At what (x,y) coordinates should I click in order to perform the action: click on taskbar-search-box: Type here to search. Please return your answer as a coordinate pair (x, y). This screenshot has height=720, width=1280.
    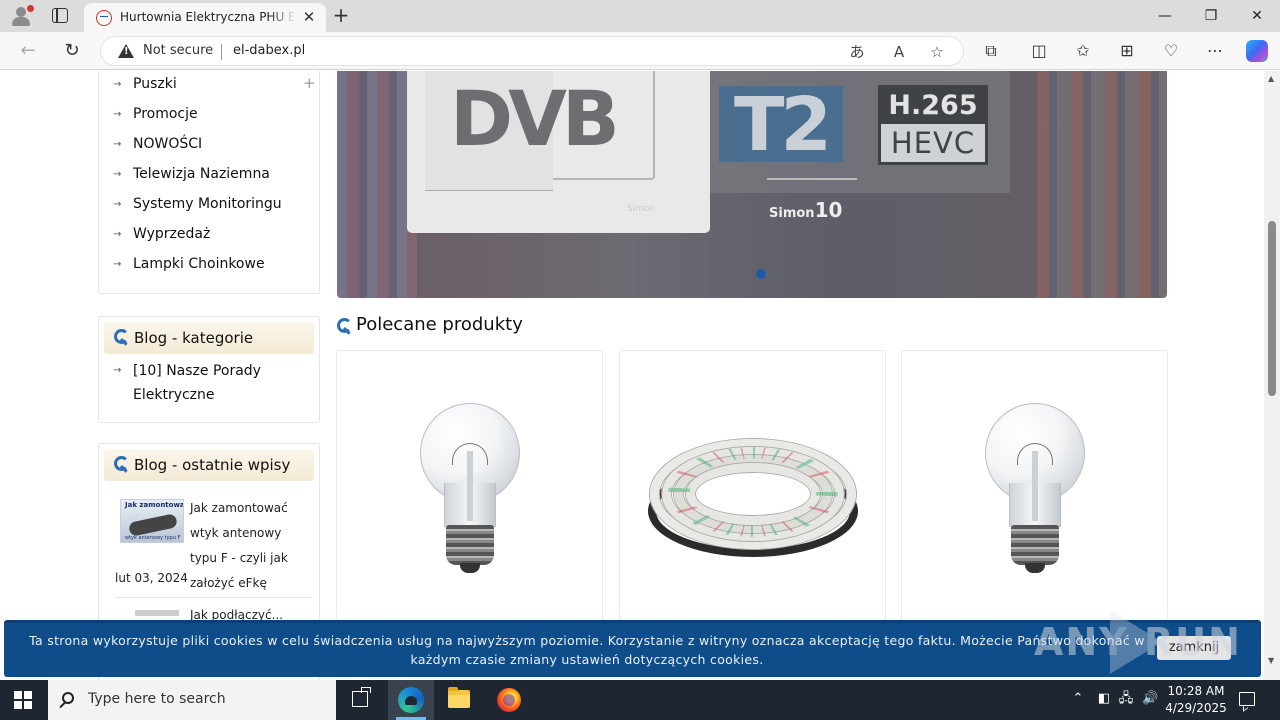
    Looking at the image, I should click on (192, 700).